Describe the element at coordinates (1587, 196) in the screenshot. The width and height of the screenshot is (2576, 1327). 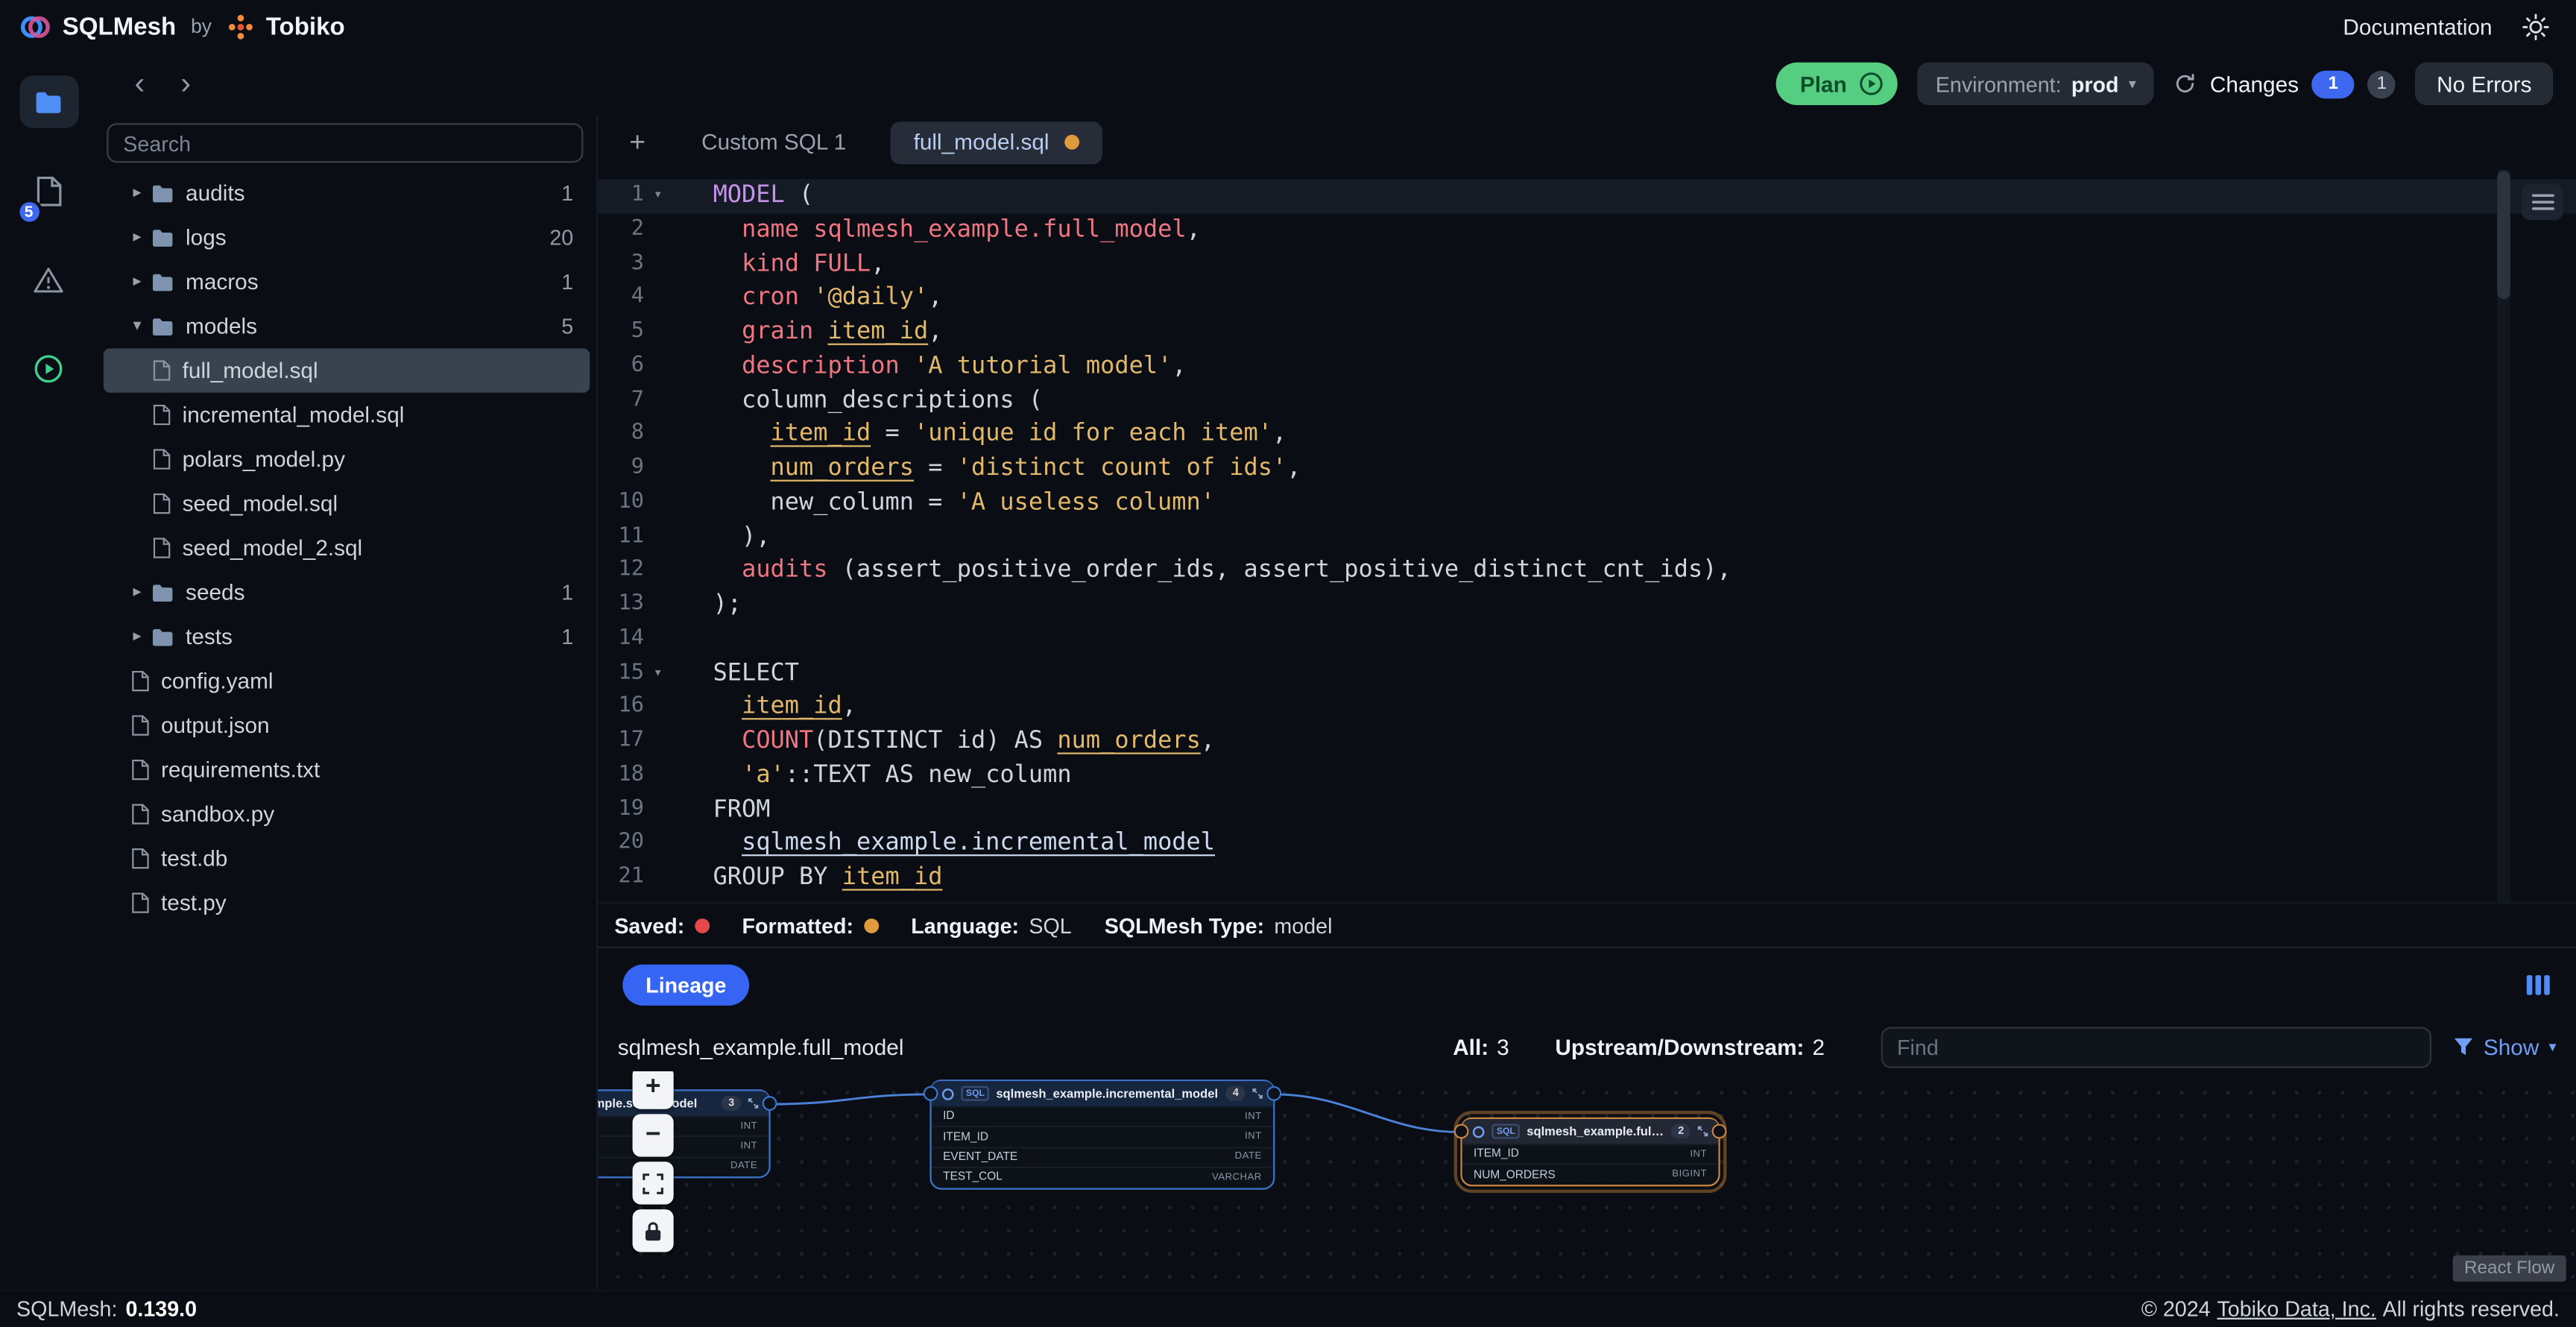
I see `code-line: 1 ▾ MODEL (` at that location.